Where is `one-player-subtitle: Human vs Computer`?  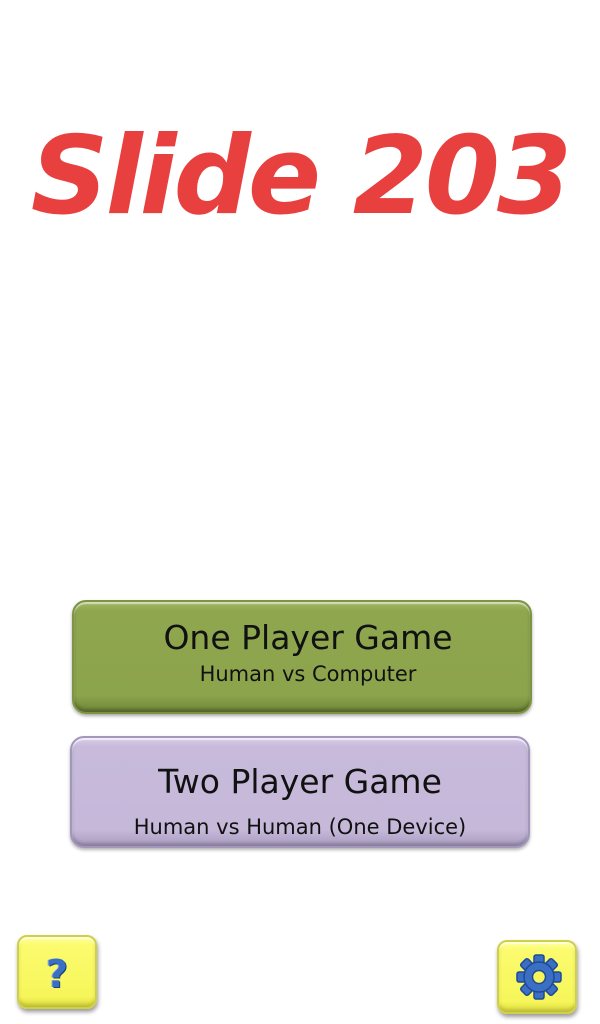 one-player-subtitle: Human vs Computer is located at coordinates (308, 674).